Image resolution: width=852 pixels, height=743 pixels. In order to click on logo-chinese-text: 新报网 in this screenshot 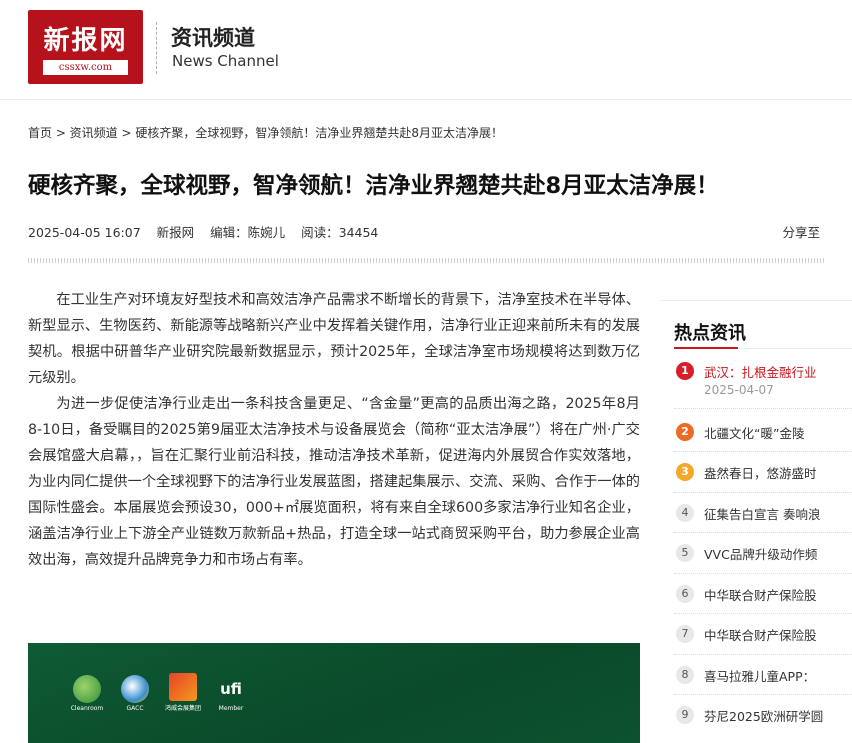, I will do `click(85, 41)`.